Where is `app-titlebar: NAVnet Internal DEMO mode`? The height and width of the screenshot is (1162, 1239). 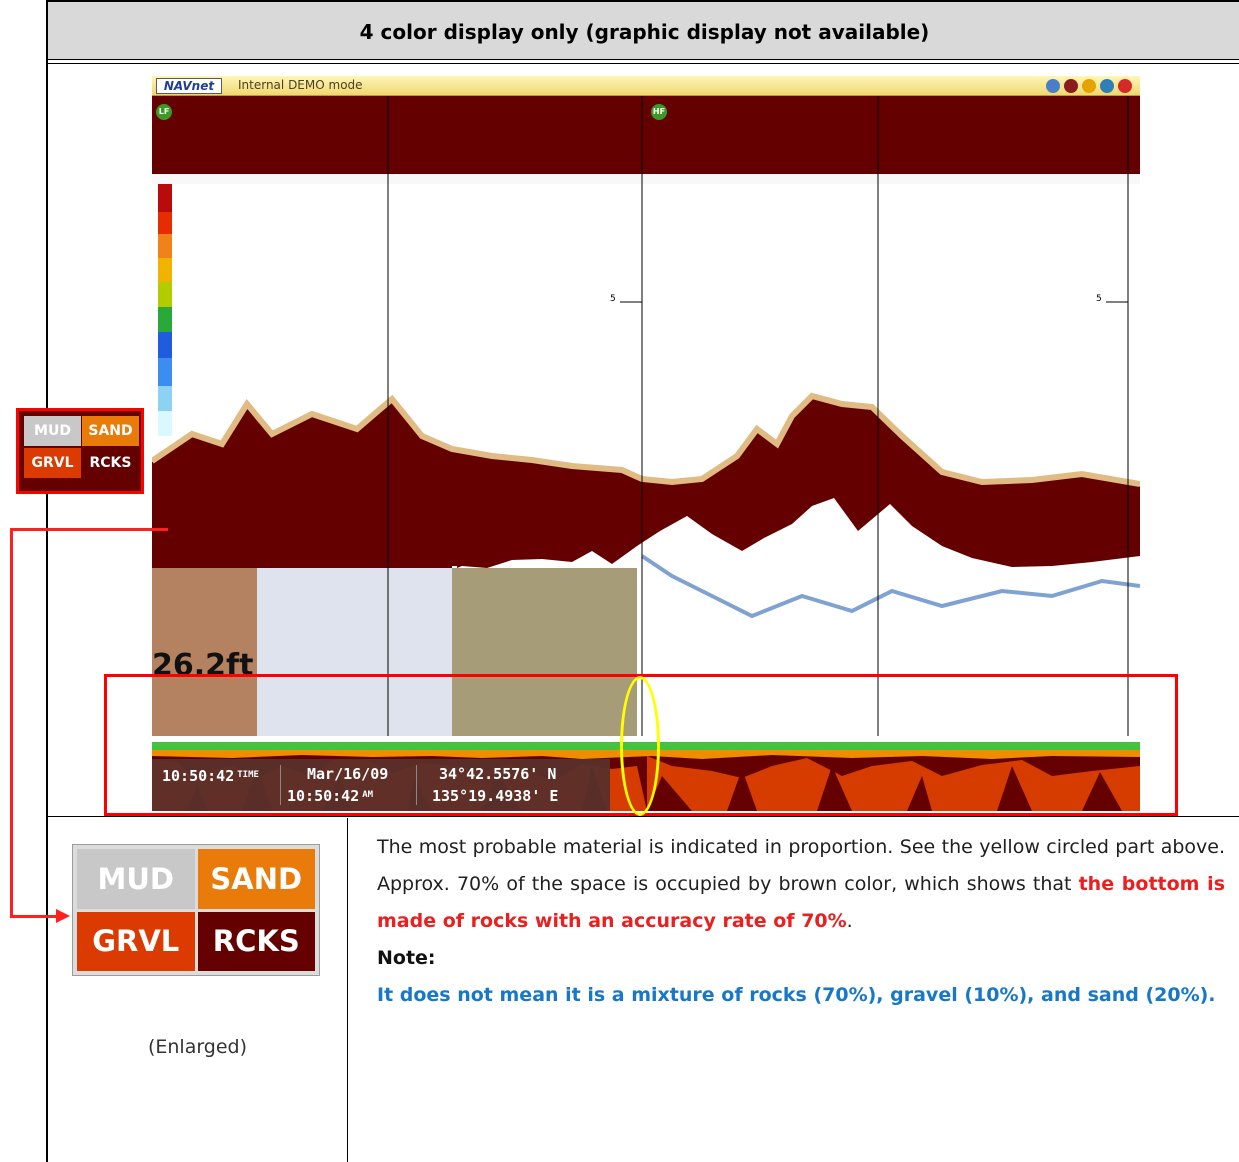 app-titlebar: NAVnet Internal DEMO mode is located at coordinates (646, 86).